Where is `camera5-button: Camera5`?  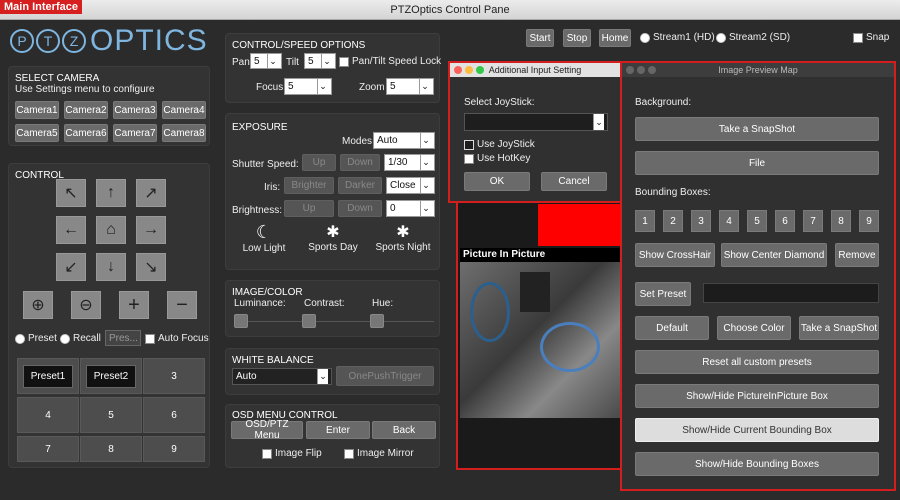
camera5-button: Camera5 is located at coordinates (37, 133).